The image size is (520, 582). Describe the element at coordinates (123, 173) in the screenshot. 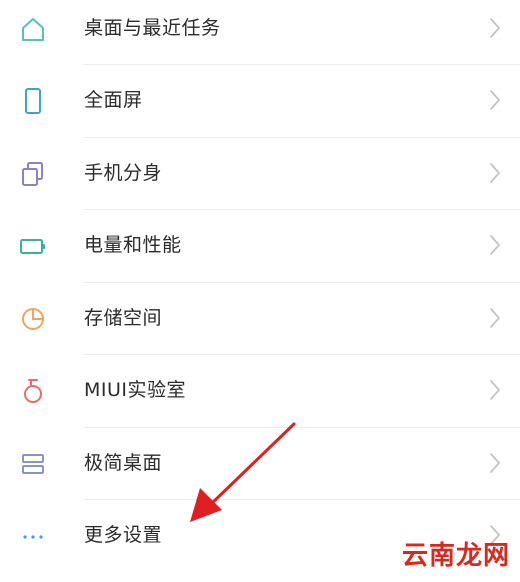

I see `settings-item-label: 手机分身` at that location.